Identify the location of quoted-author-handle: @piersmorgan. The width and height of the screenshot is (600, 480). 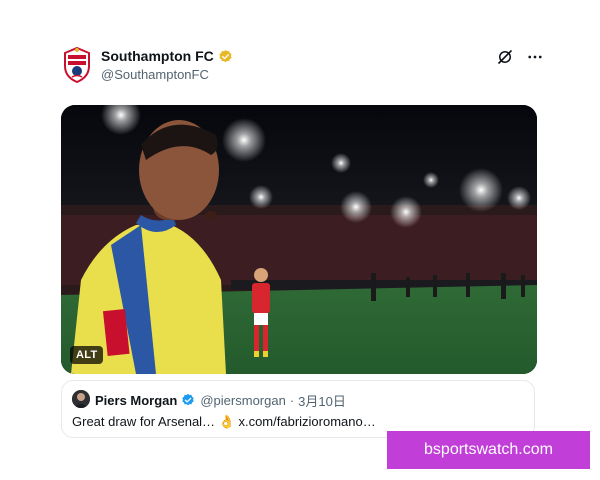
(242, 400).